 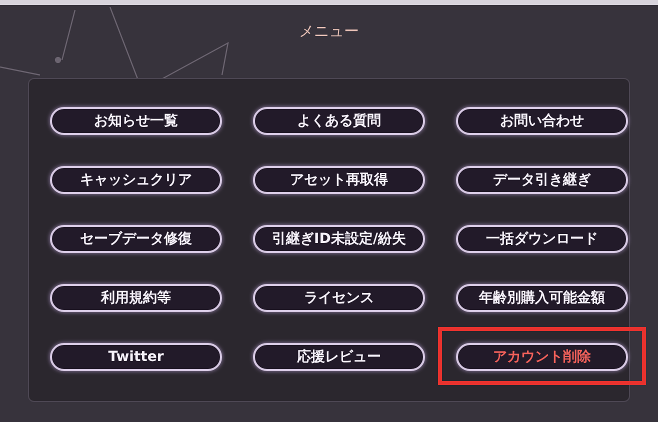 What do you see at coordinates (542, 121) in the screenshot?
I see `menu-button: お問い合わせ` at bounding box center [542, 121].